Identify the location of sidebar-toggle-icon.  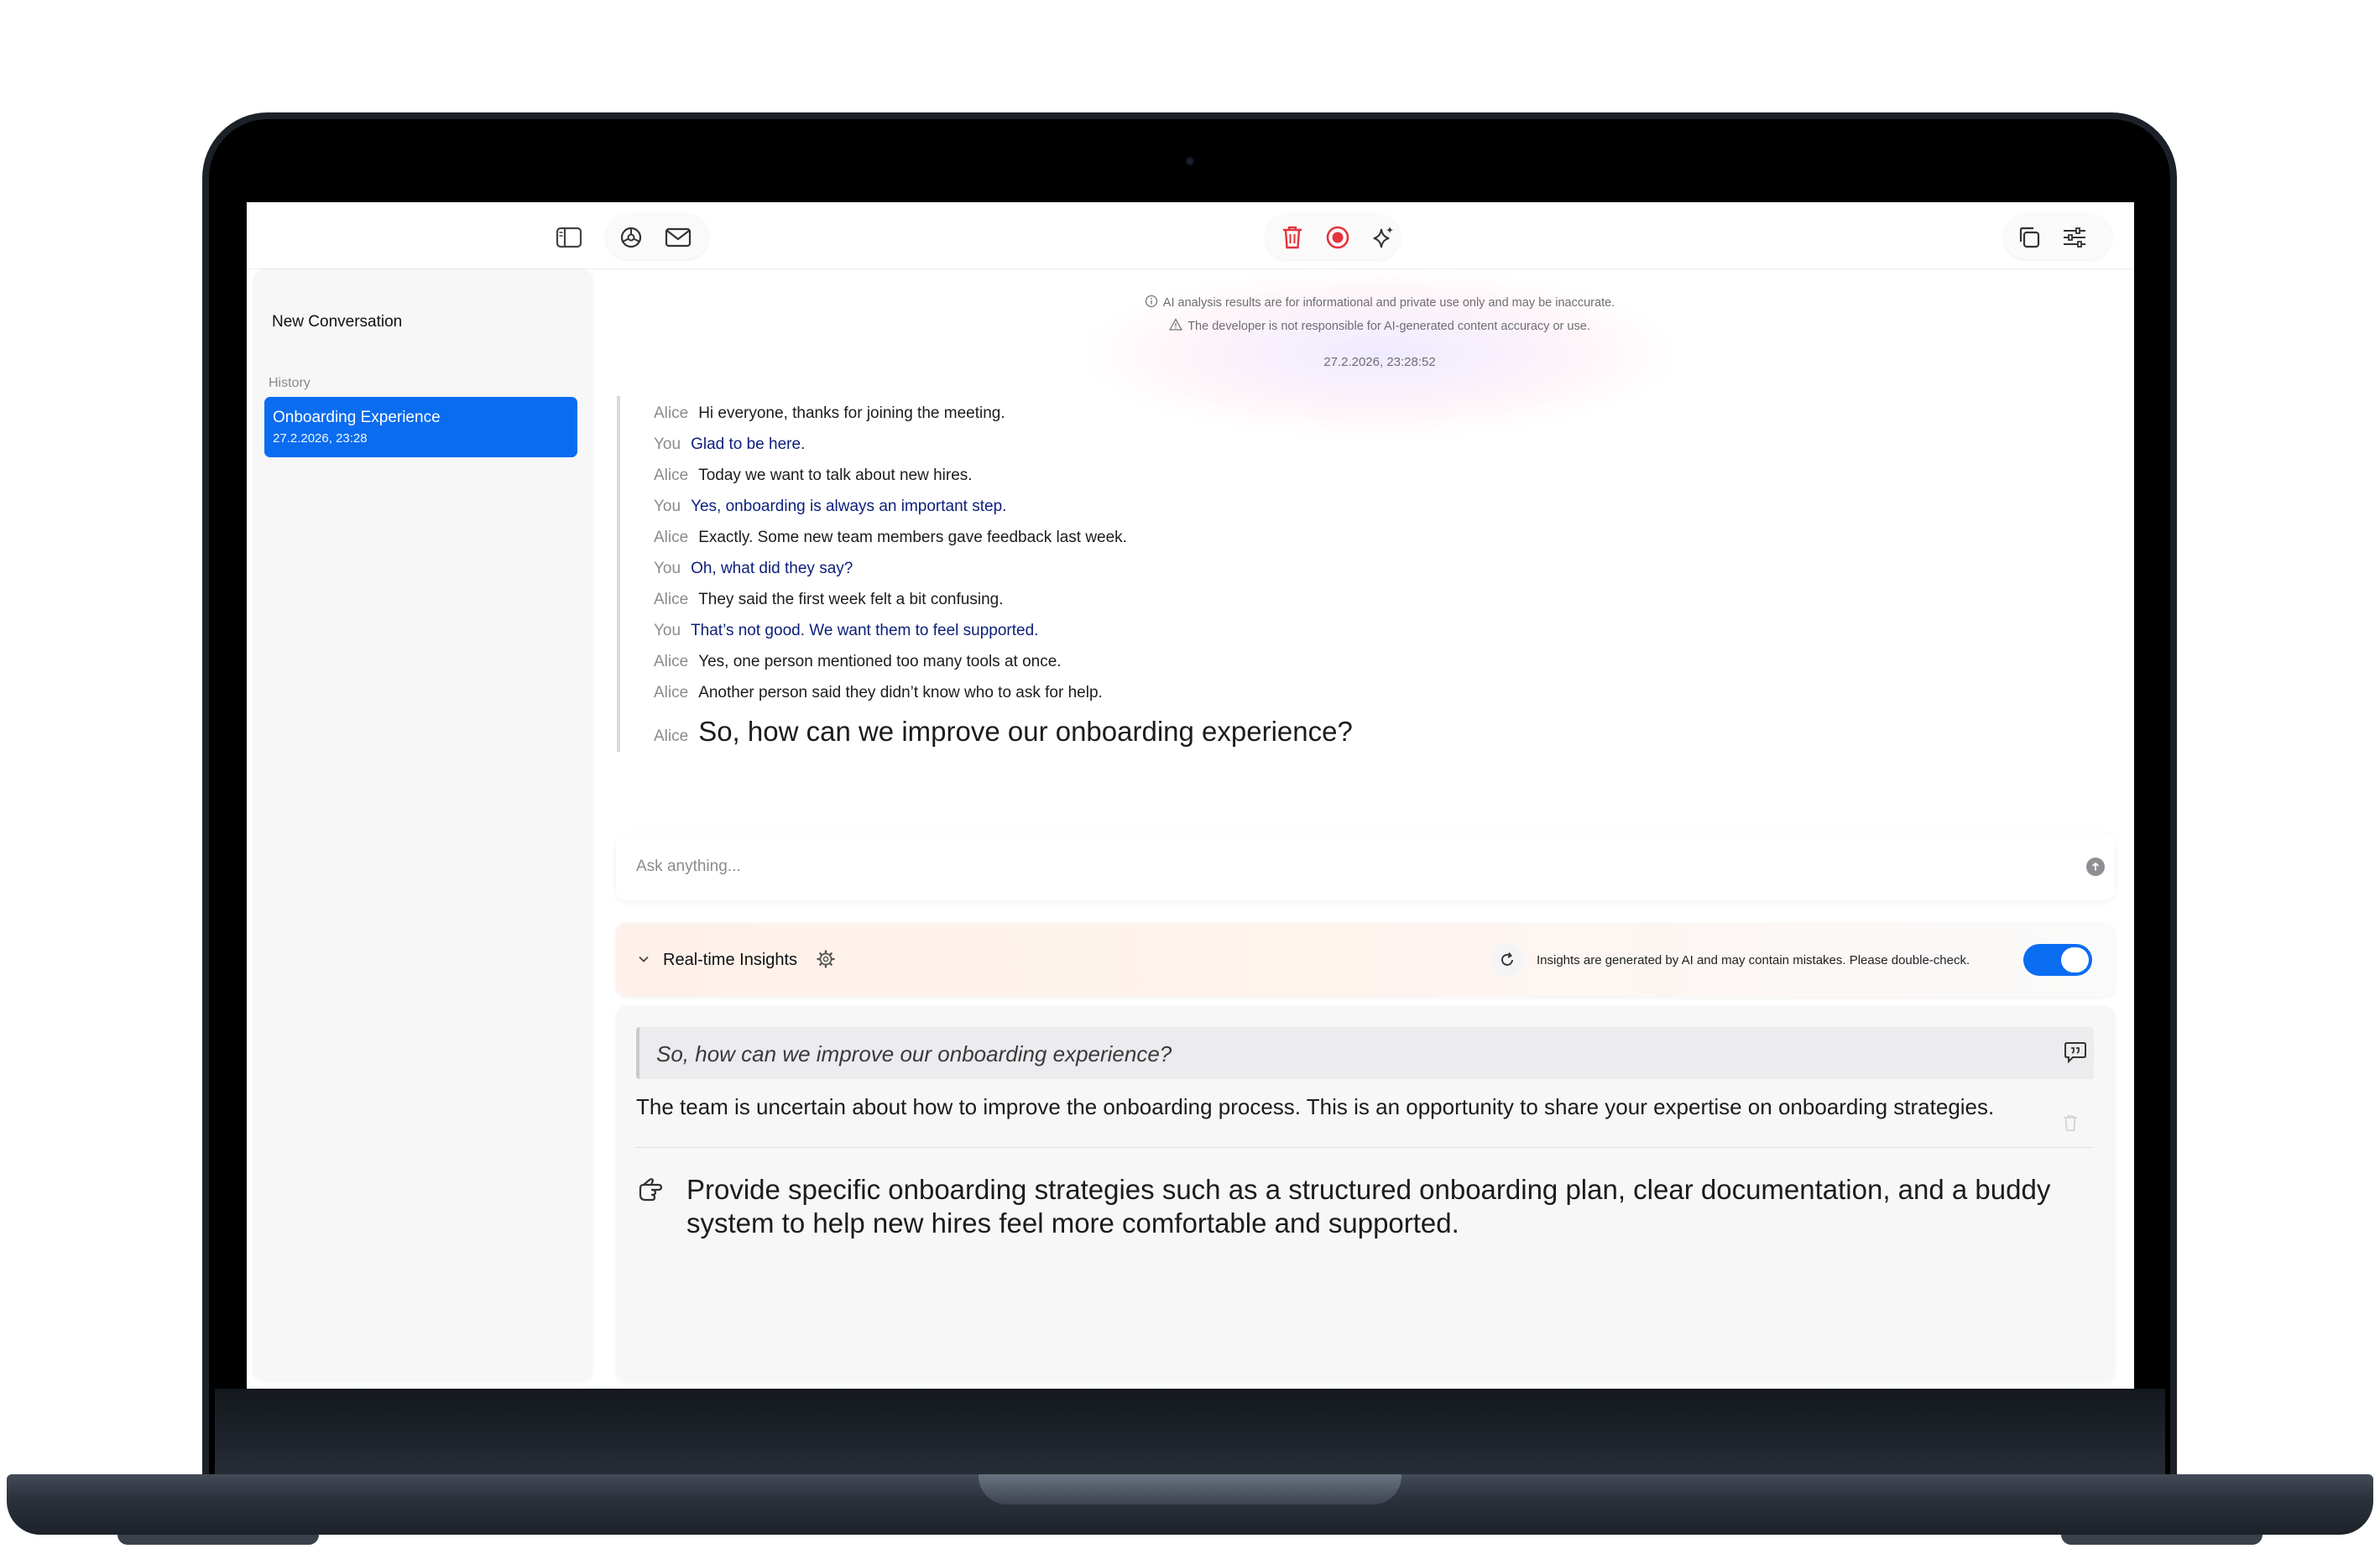
(569, 237).